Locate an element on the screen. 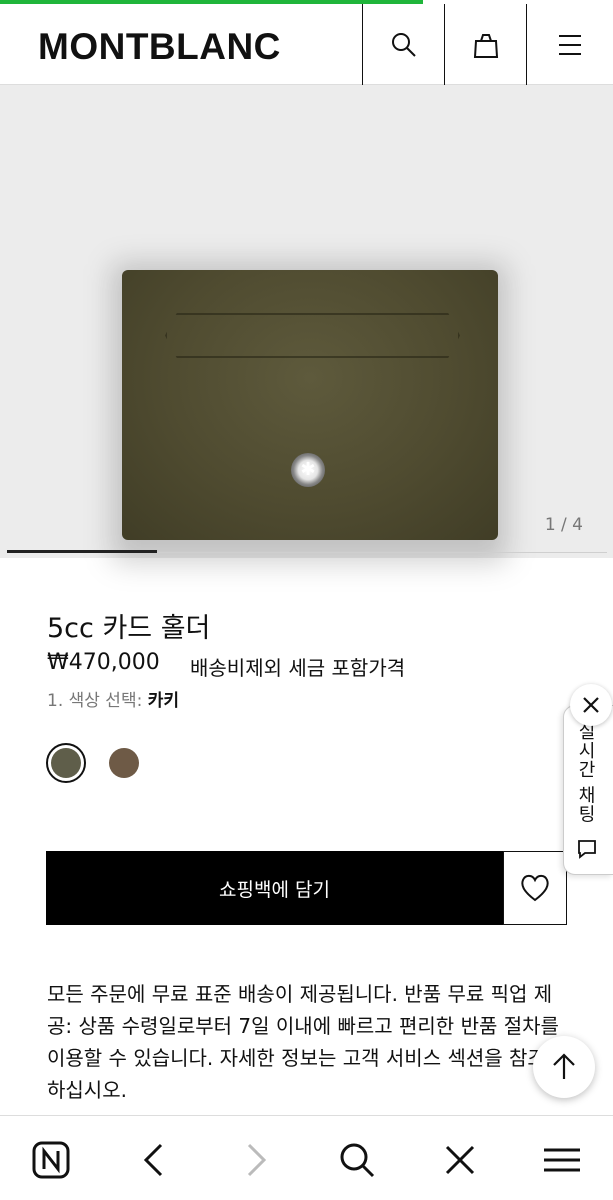 Image resolution: width=613 pixels, height=1200 pixels. gallery-scroll-indicator is located at coordinates (82, 551).